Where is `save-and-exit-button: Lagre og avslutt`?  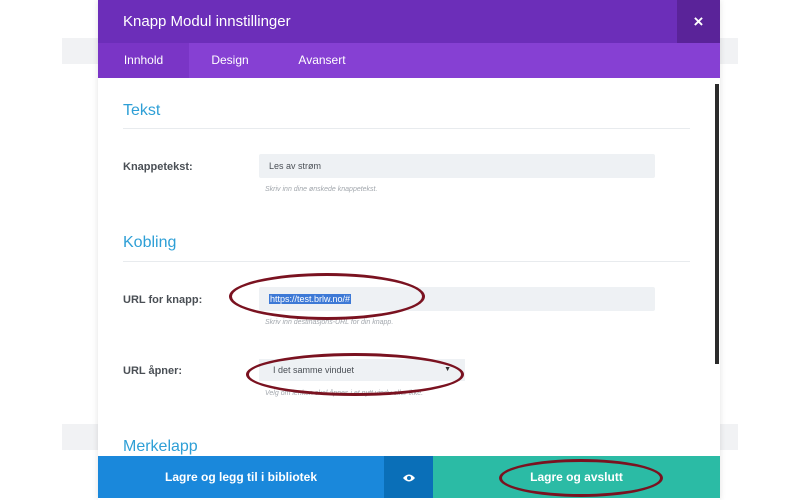
save-and-exit-button: Lagre og avslutt is located at coordinates (576, 477).